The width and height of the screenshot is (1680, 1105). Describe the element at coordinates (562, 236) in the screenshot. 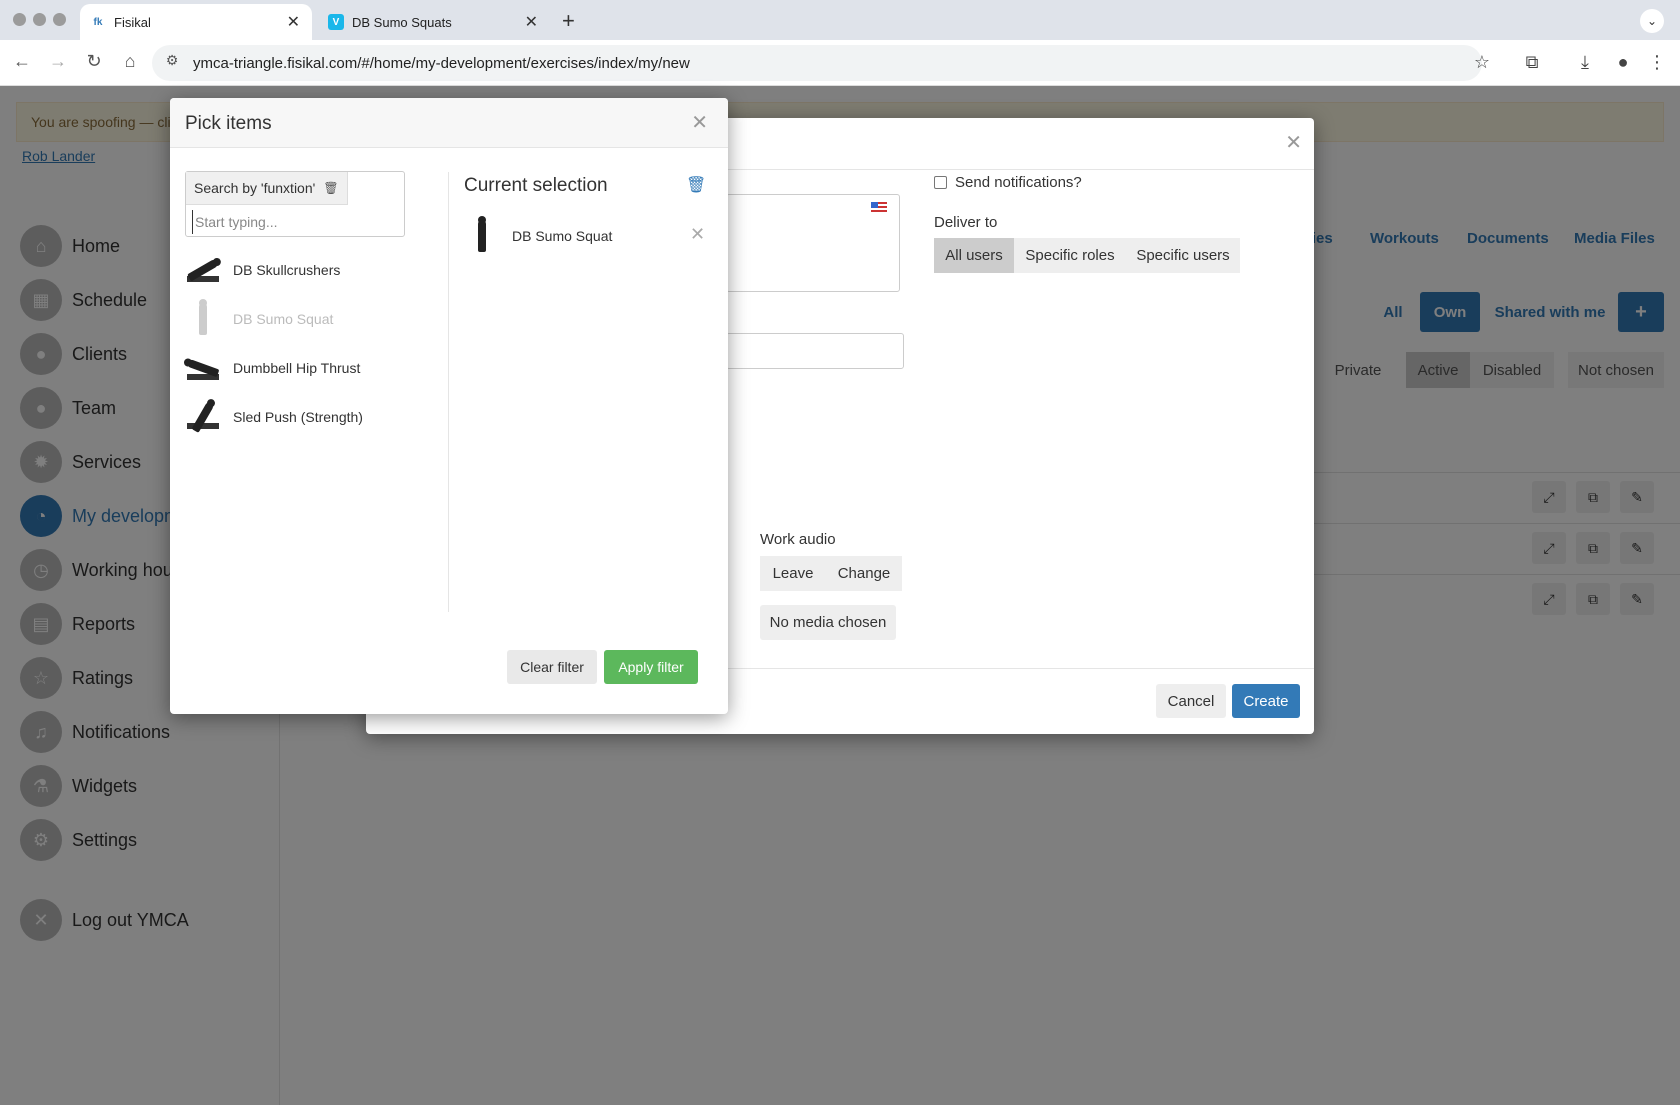

I see `selected-item-name: DB Sumo Squat` at that location.